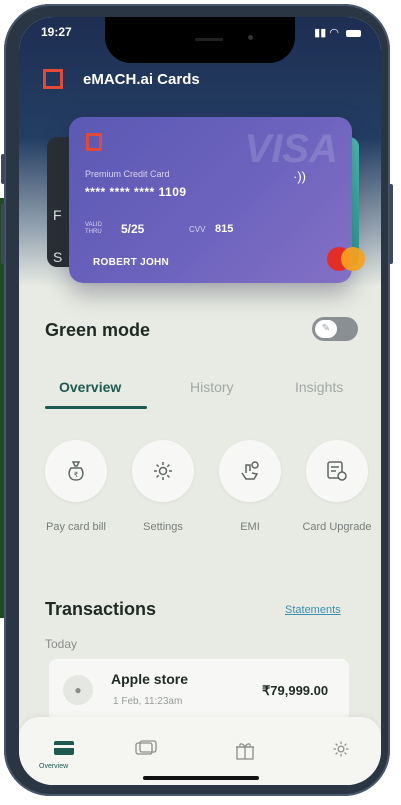  Describe the element at coordinates (212, 387) in the screenshot. I see `tab-history: History` at that location.